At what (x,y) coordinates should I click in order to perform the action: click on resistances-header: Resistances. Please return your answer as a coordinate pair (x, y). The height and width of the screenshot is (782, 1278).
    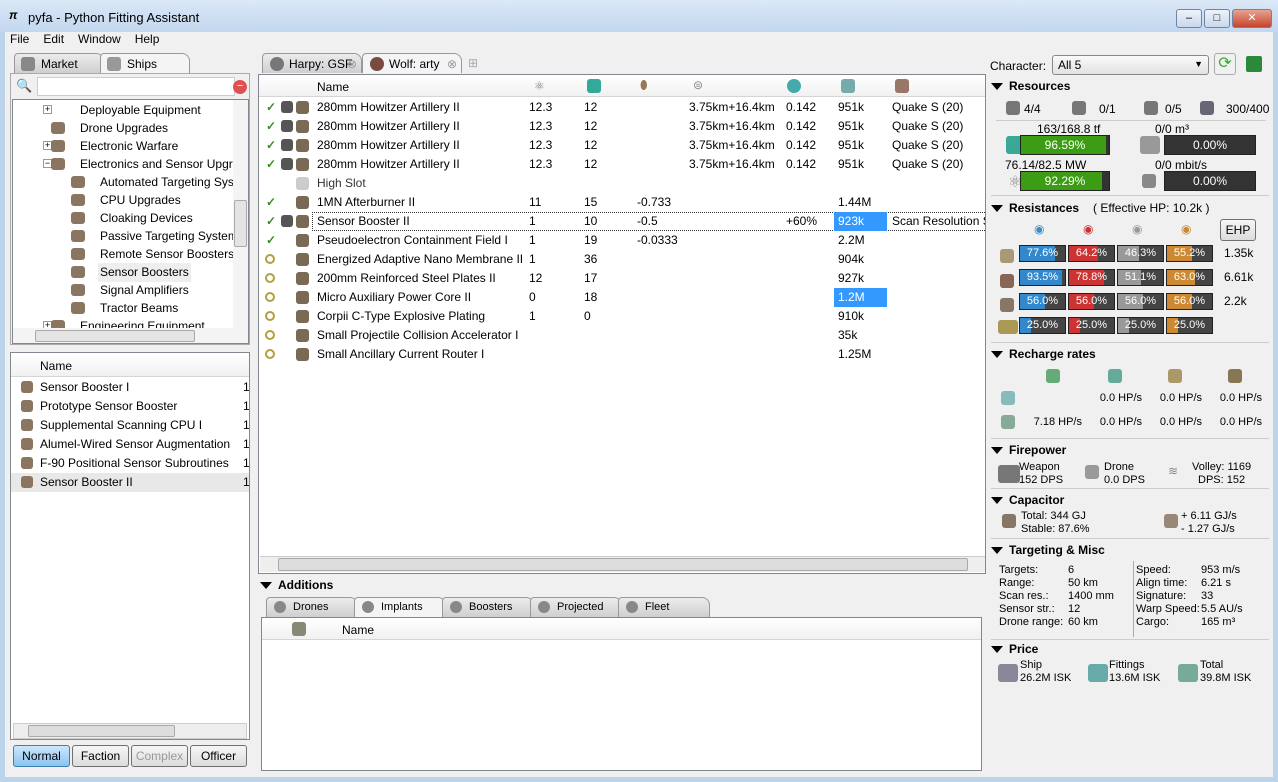
    Looking at the image, I should click on (1035, 208).